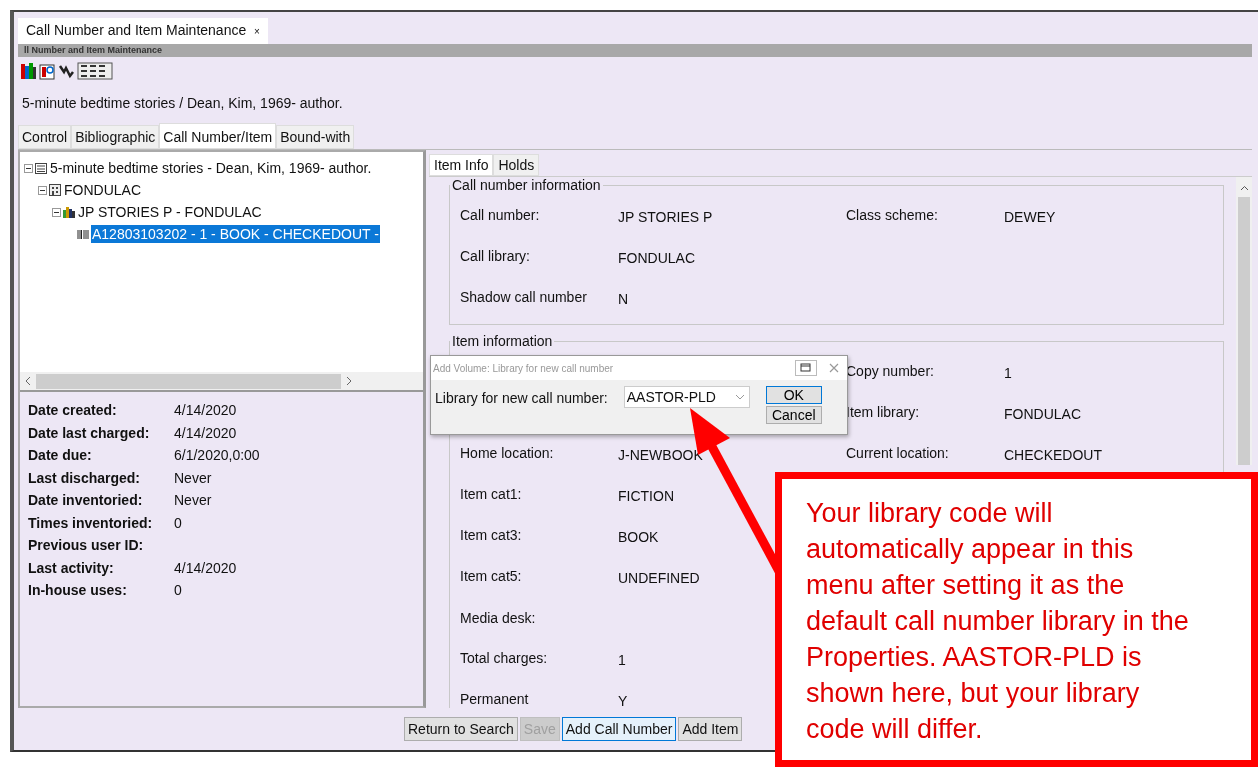  Describe the element at coordinates (93, 50) in the screenshot. I see `frame-title: ll Number and Item Maintenance` at that location.